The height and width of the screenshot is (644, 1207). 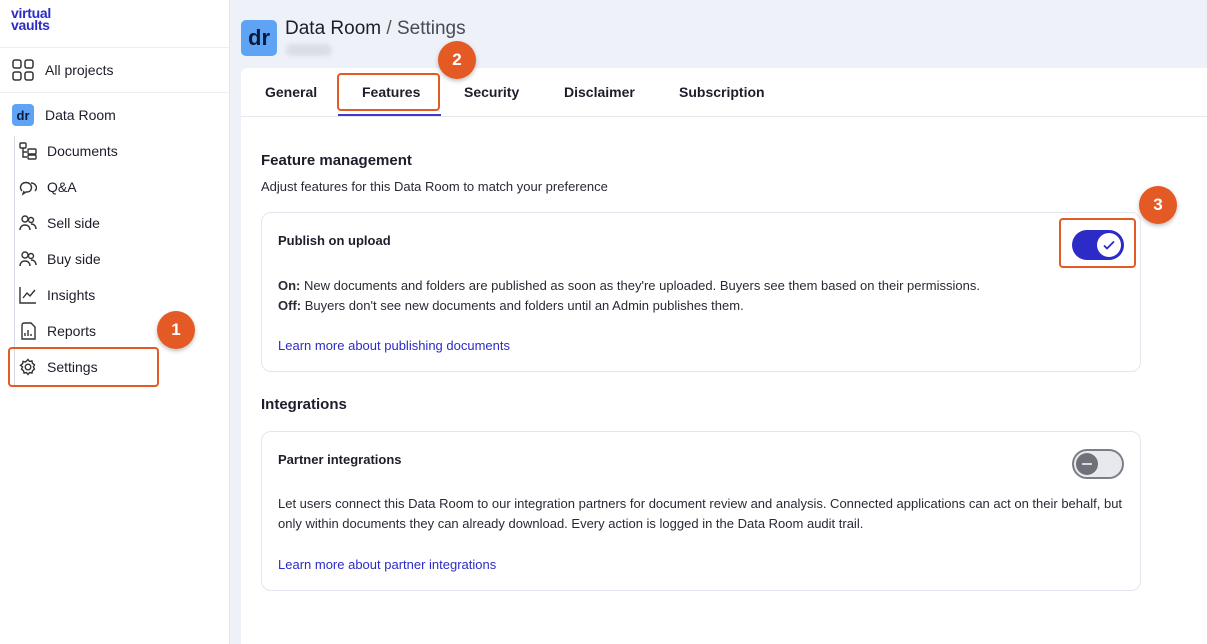 What do you see at coordinates (394, 345) in the screenshot?
I see `learn-more-publishing-link: Learn more about publishing documents` at bounding box center [394, 345].